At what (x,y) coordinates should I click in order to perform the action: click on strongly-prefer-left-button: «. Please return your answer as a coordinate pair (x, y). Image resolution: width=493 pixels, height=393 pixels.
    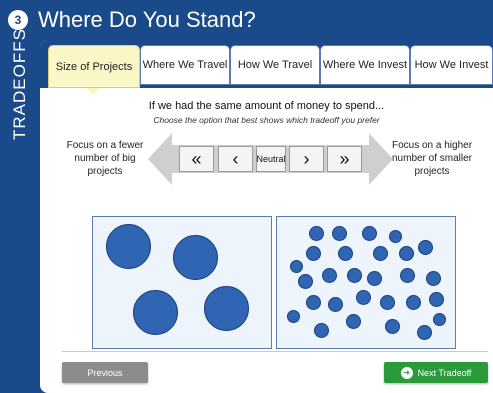
    Looking at the image, I should click on (196, 159).